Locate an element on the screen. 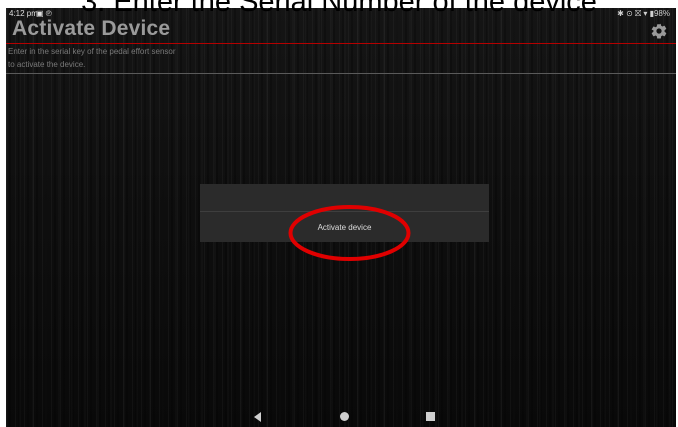 The width and height of the screenshot is (678, 427). activation-dialog: Activate device is located at coordinates (344, 213).